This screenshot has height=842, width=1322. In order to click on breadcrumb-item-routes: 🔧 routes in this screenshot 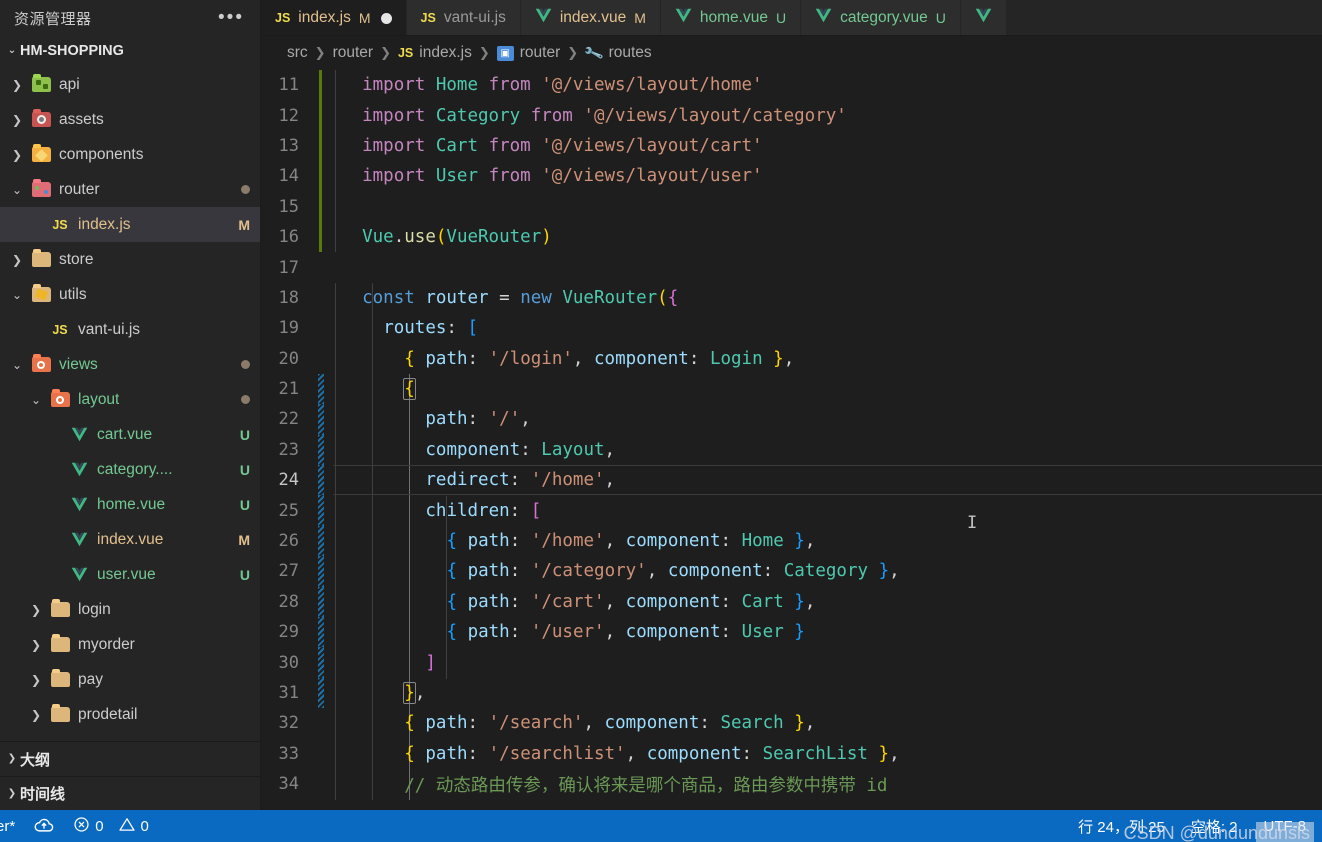, I will do `click(617, 52)`.